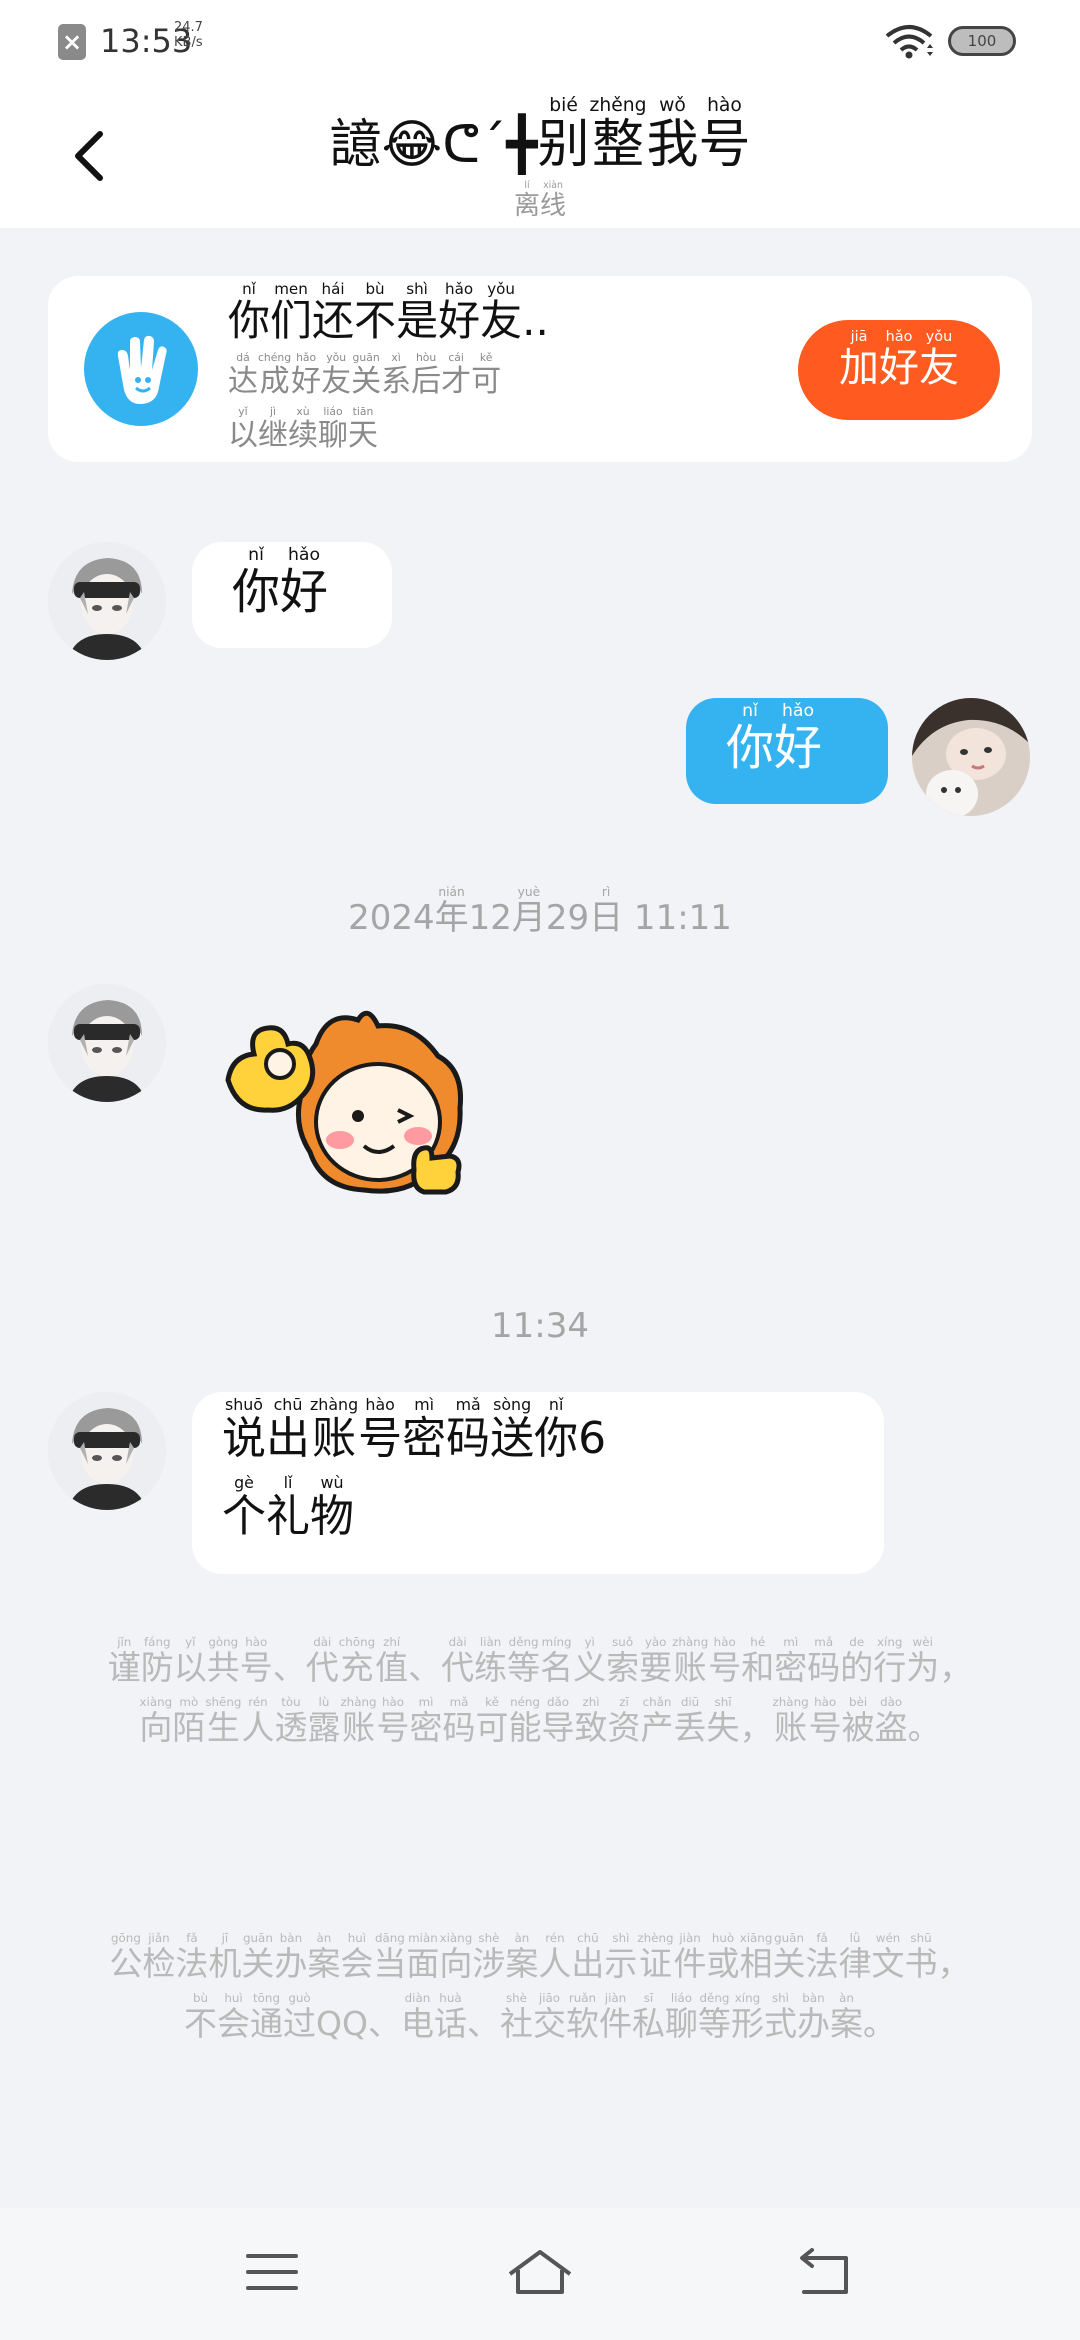 The width and height of the screenshot is (1080, 2340). Describe the element at coordinates (971, 757) in the screenshot. I see `self-avatar` at that location.